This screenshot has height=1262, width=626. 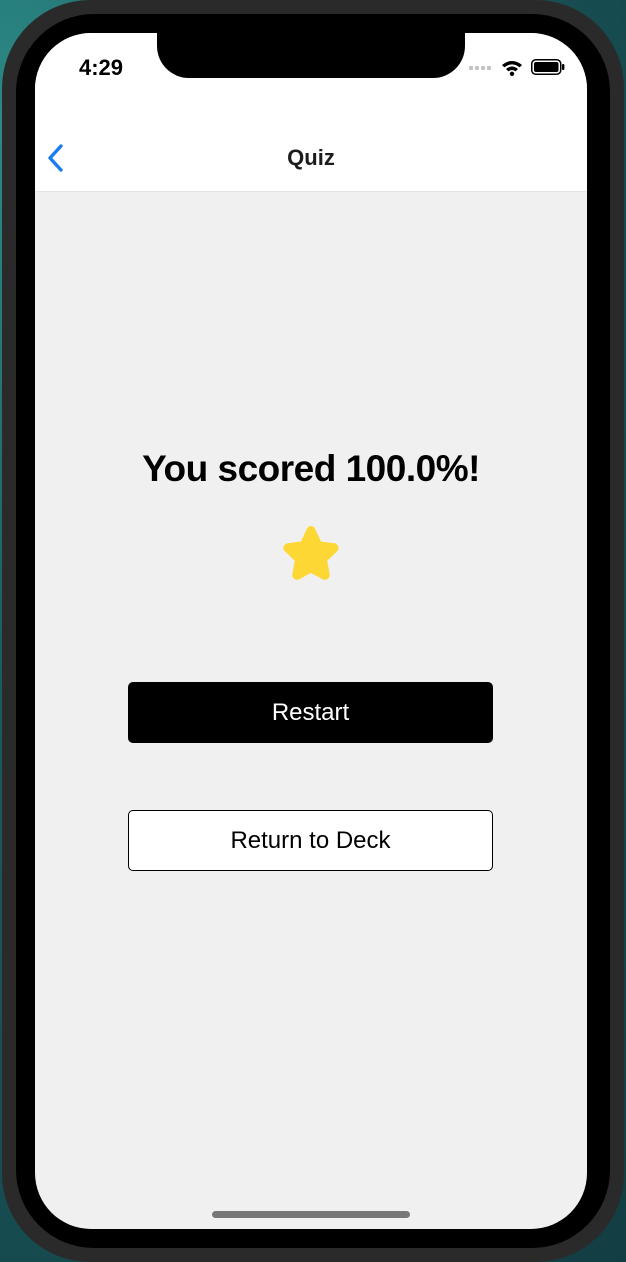 What do you see at coordinates (311, 1214) in the screenshot?
I see `home-indicator` at bounding box center [311, 1214].